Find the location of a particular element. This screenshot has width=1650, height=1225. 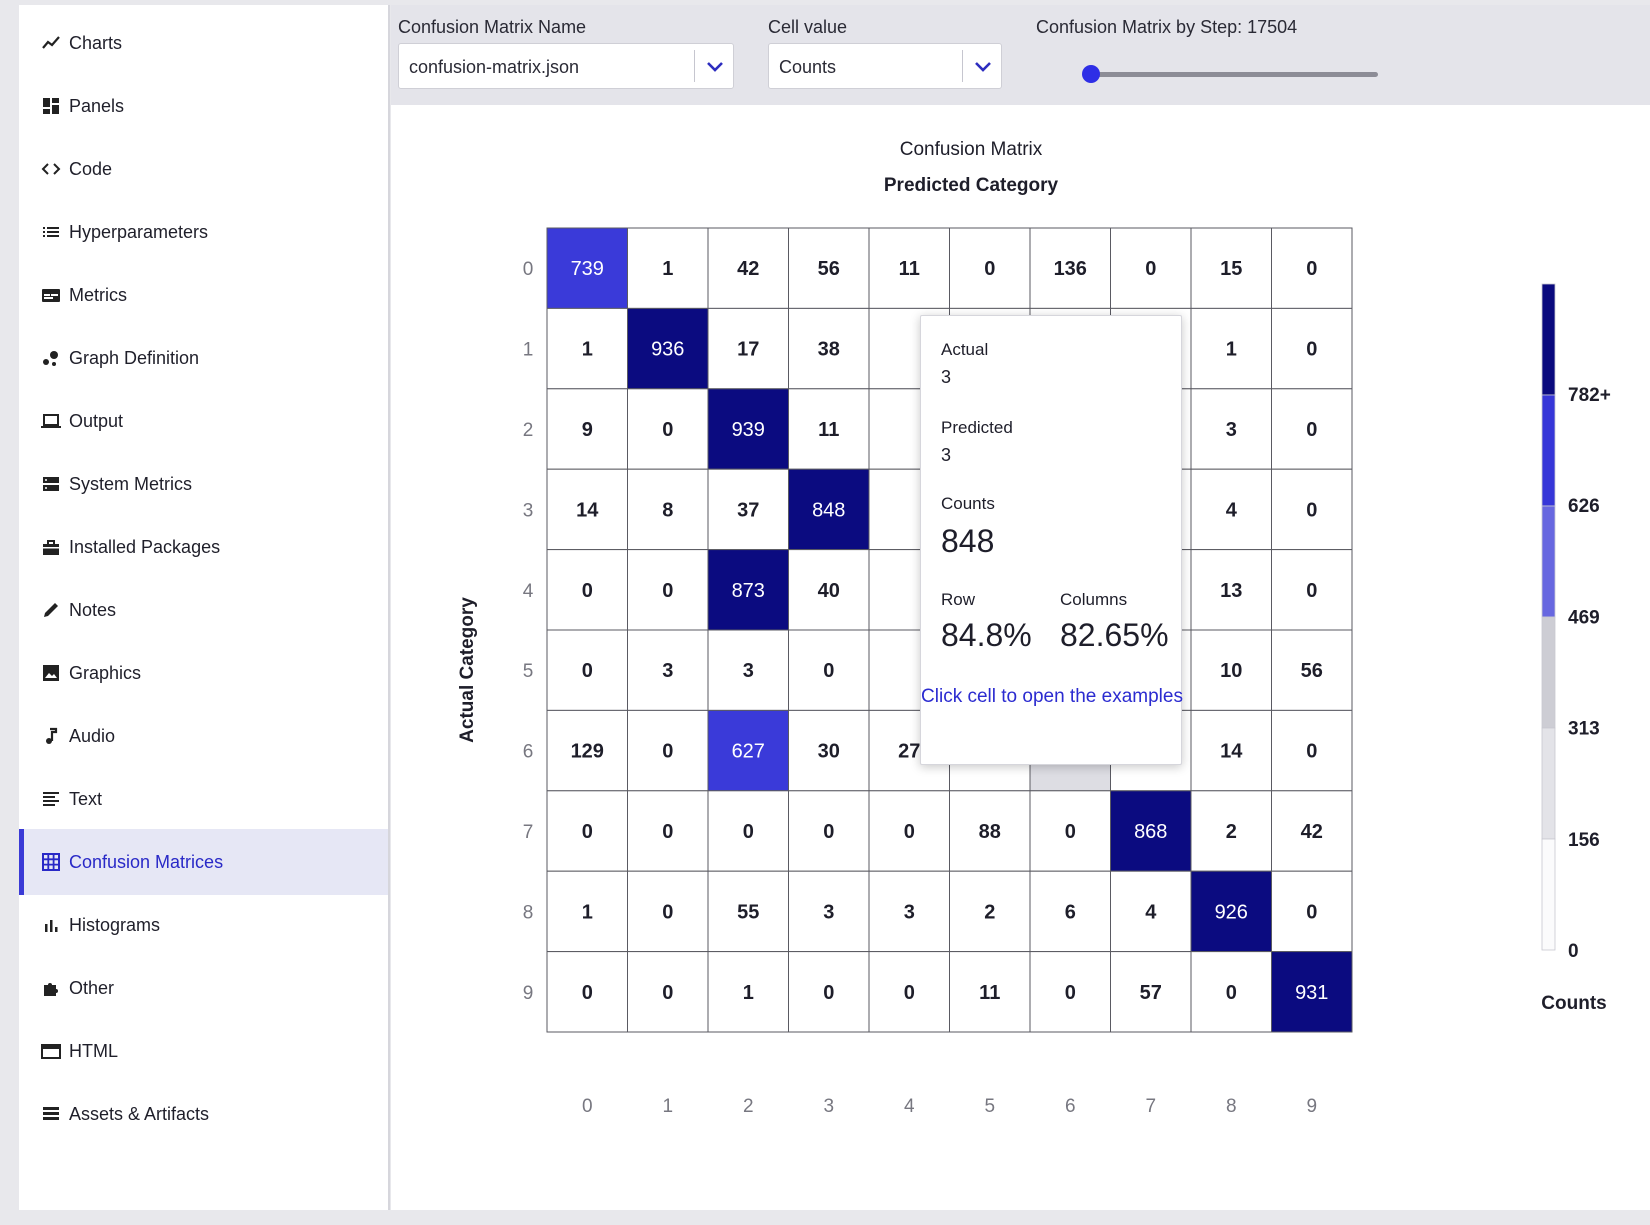

cell-value-value: Counts is located at coordinates (808, 67).